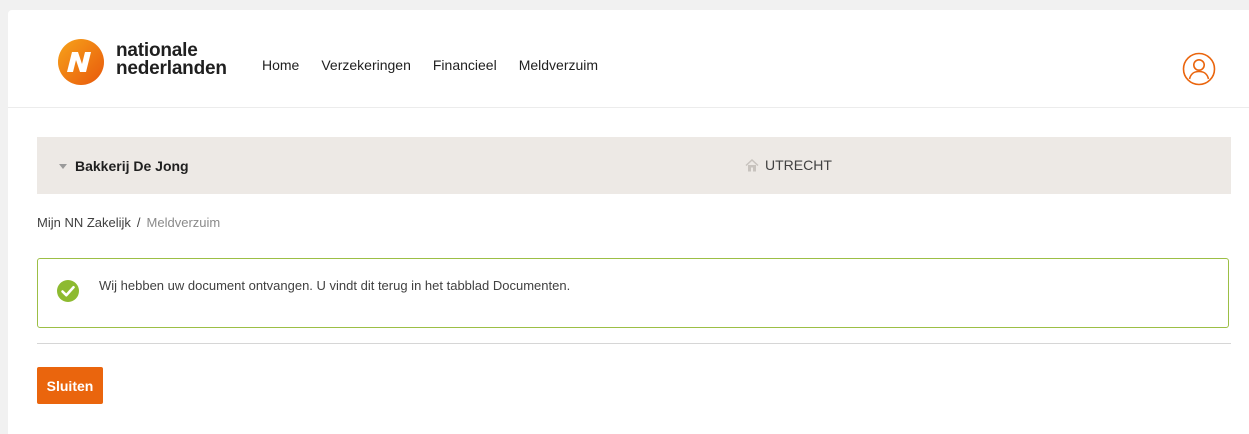 The height and width of the screenshot is (434, 1249). I want to click on nav-item-financieel: Financieel, so click(465, 65).